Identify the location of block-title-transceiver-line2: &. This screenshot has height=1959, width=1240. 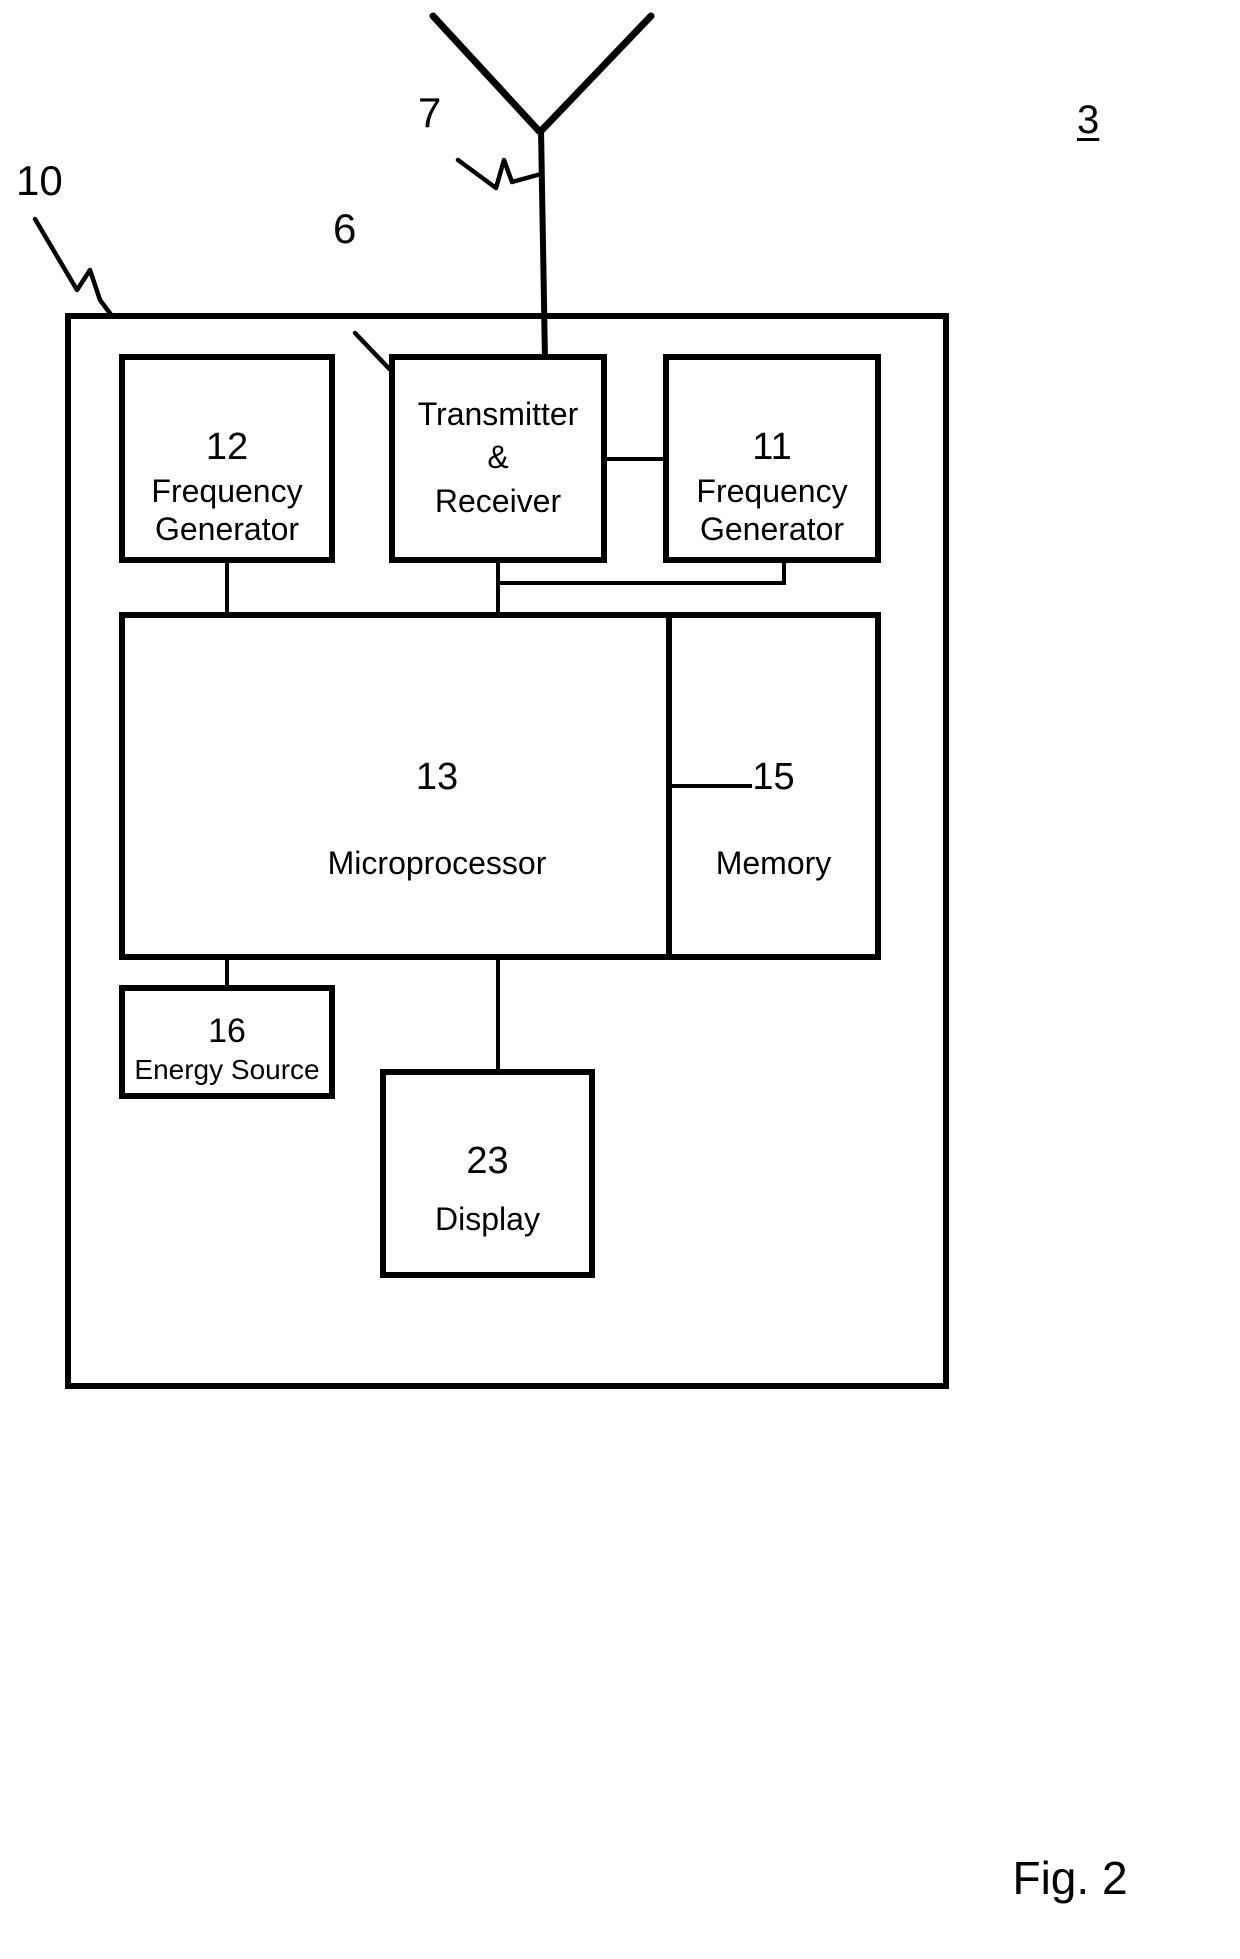
(498, 457).